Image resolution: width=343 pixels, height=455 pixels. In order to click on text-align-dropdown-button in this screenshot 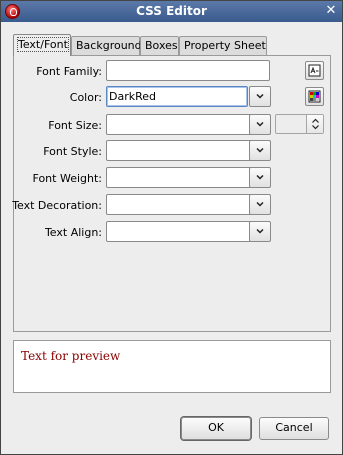, I will do `click(260, 231)`.